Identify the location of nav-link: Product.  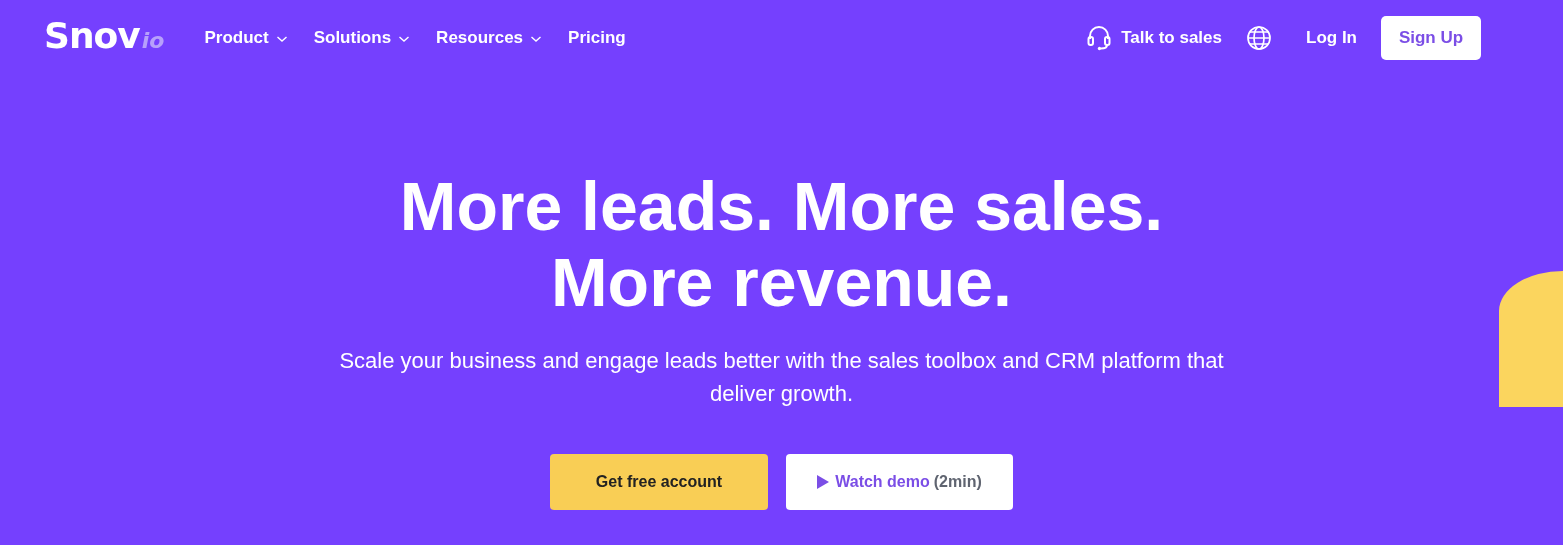
(246, 38).